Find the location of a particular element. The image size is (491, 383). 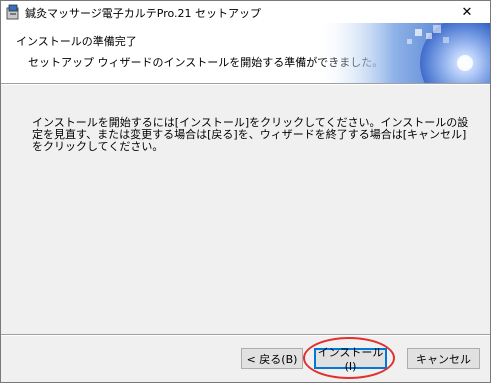

install-button: インストール(I) is located at coordinates (350, 359).